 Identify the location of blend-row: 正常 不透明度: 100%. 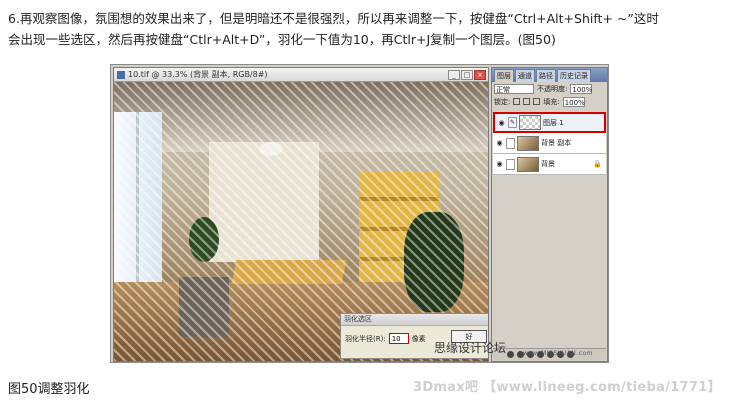
(549, 88).